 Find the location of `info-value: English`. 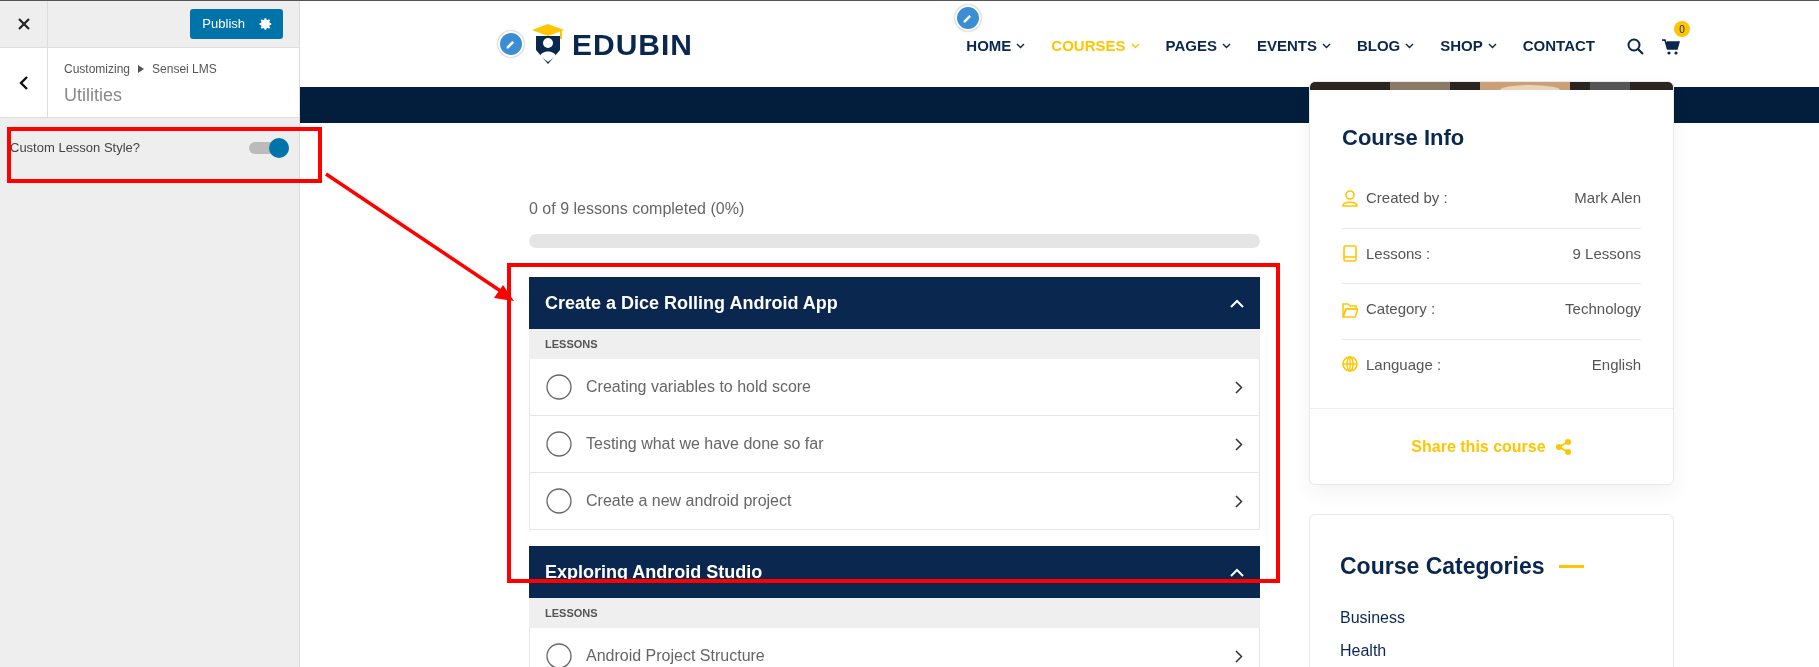

info-value: English is located at coordinates (1616, 364).